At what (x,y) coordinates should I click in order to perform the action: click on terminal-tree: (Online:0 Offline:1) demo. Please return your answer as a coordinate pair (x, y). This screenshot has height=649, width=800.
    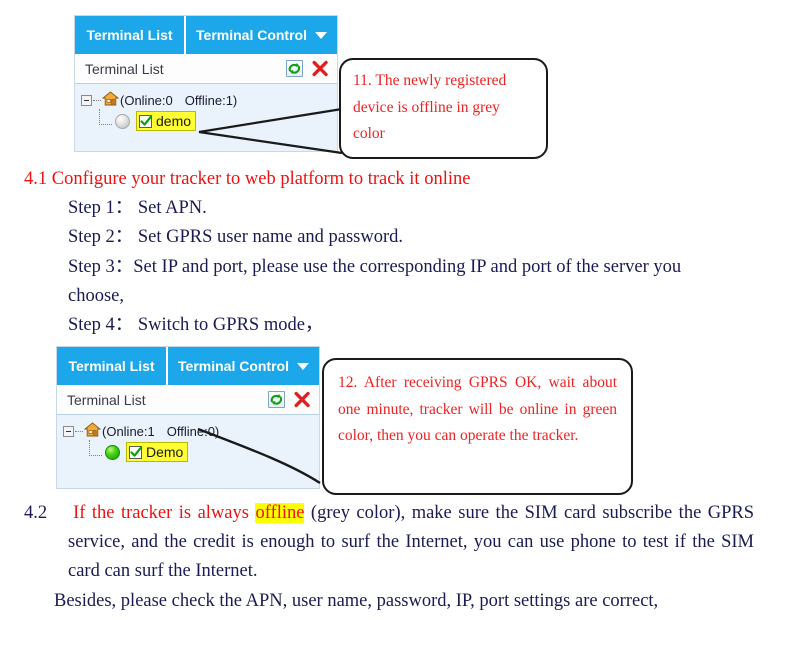
    Looking at the image, I should click on (206, 108).